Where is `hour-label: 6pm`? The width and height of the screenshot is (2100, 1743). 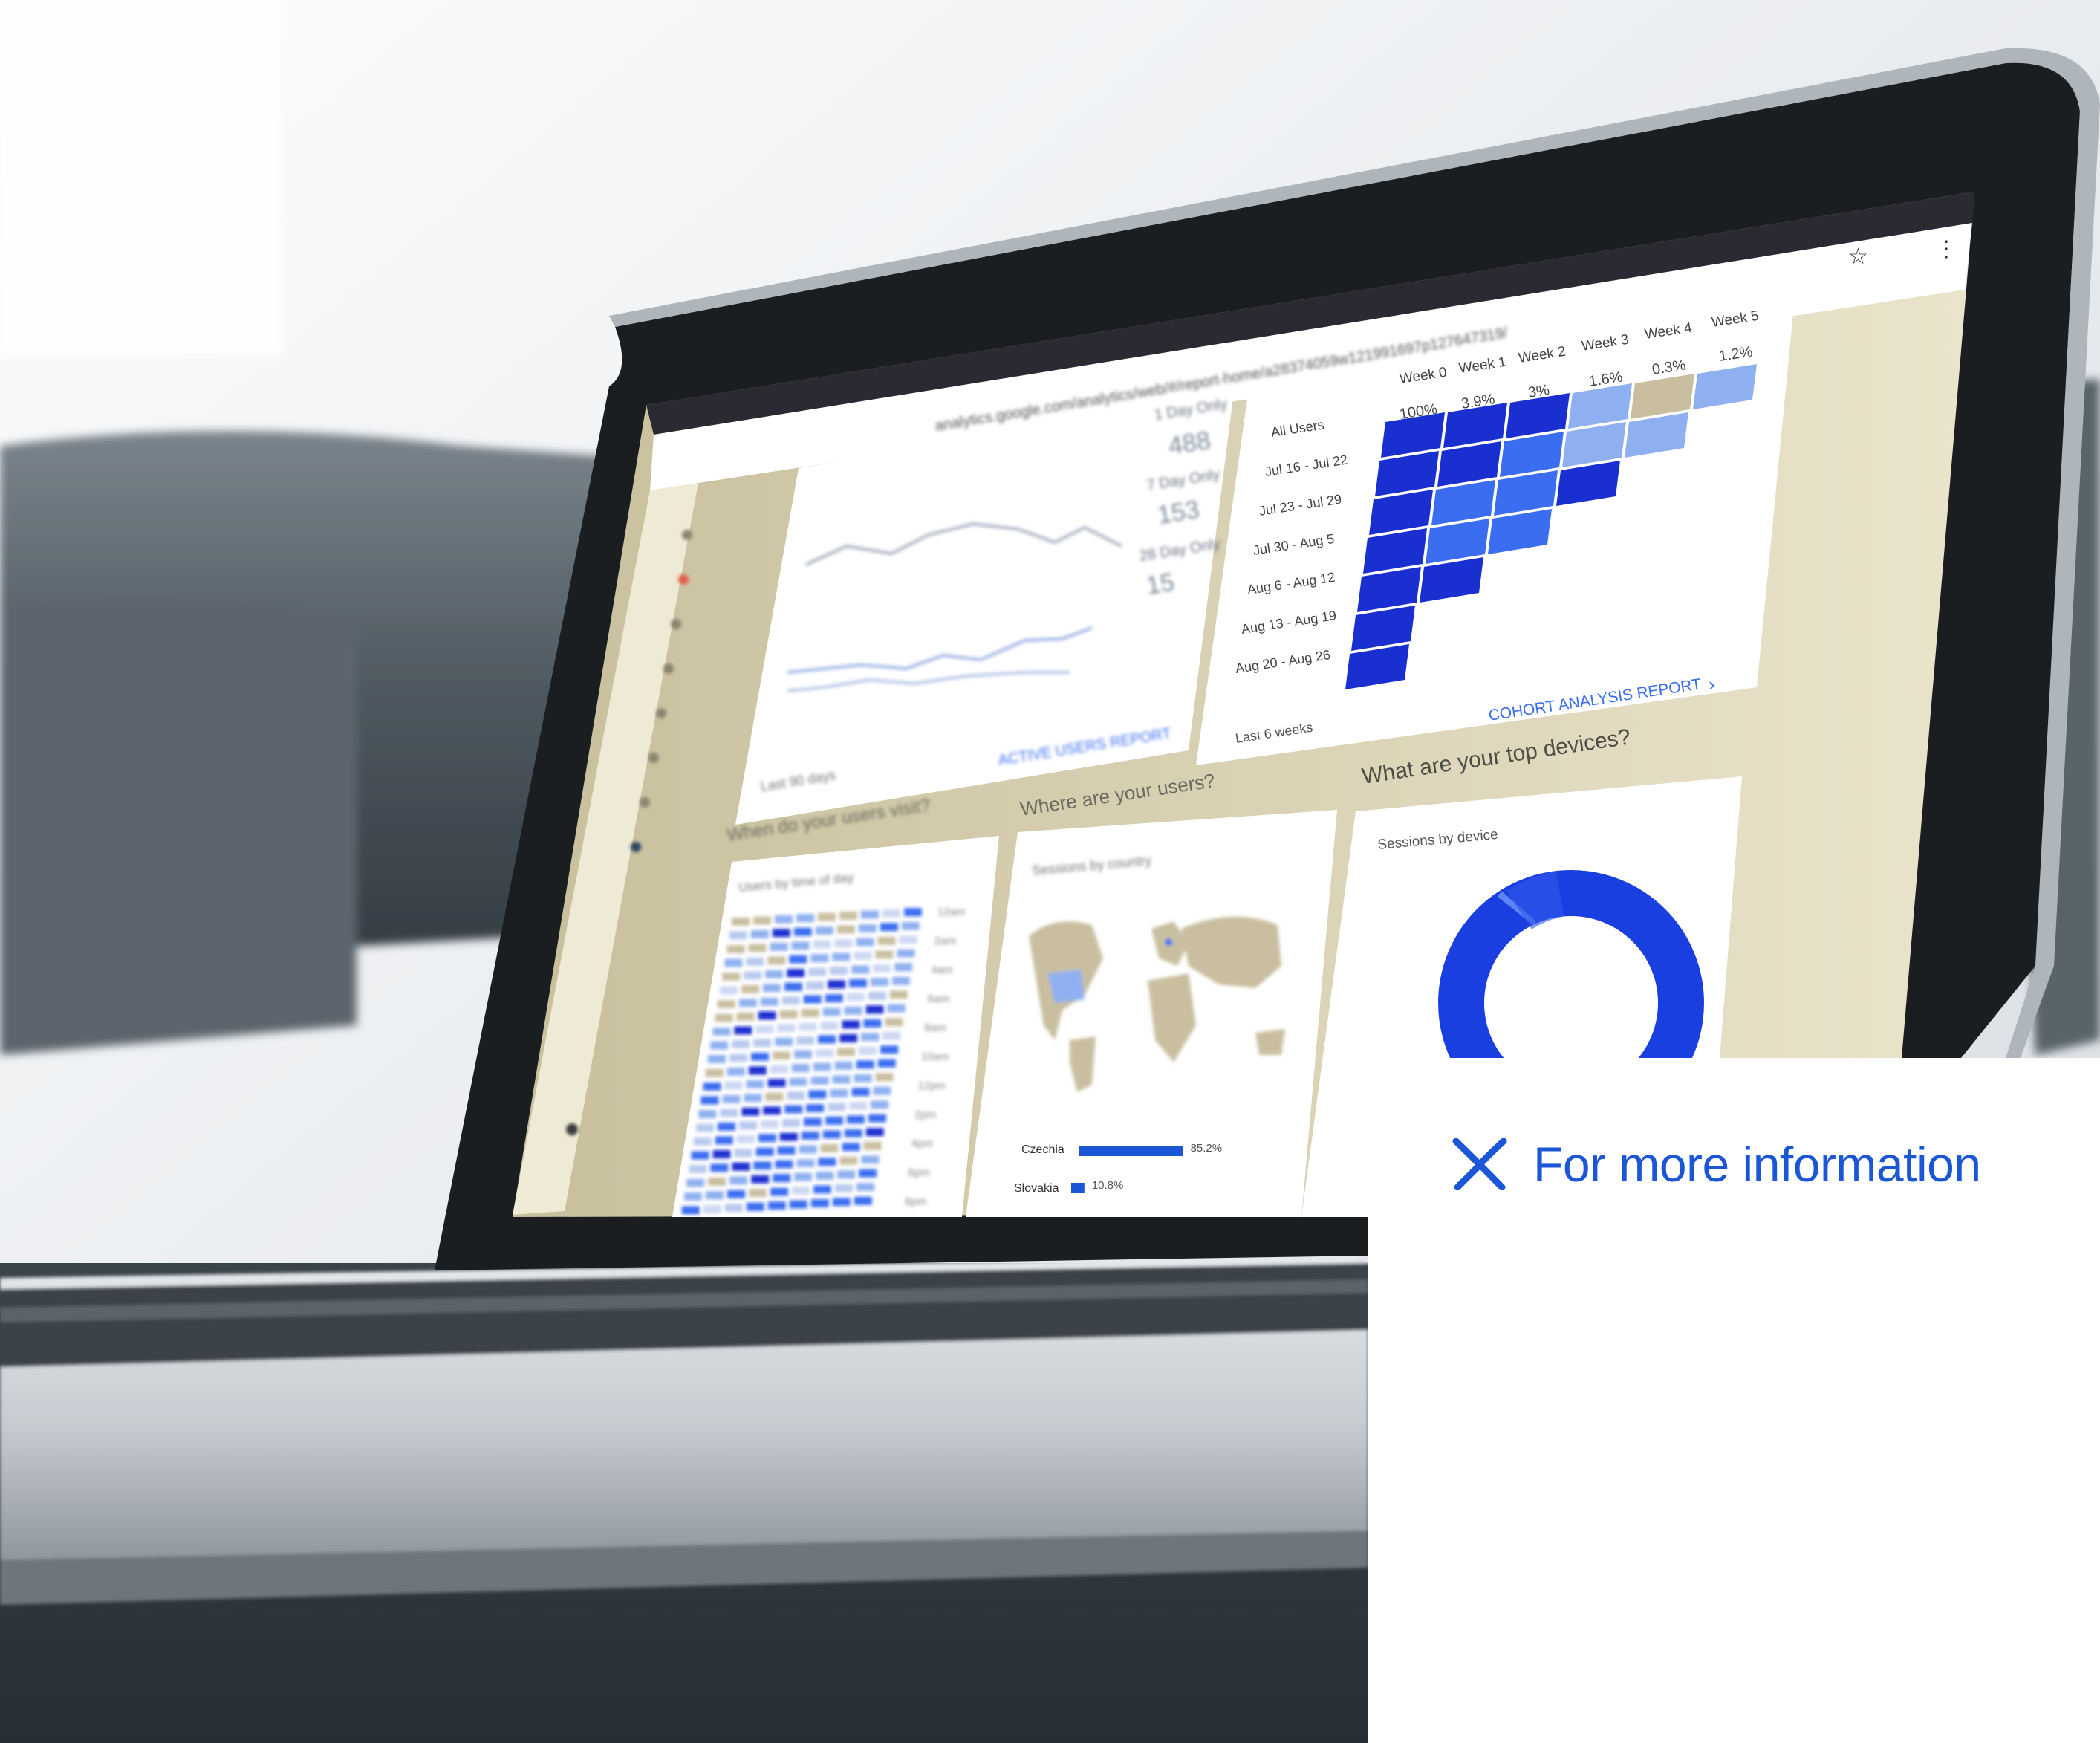
hour-label: 6pm is located at coordinates (918, 1172).